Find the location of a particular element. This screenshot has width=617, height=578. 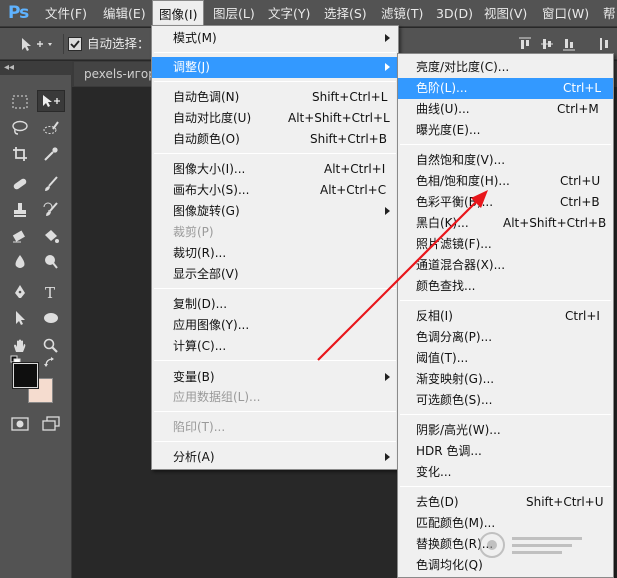

image-menu-auto-color: 自动颜色(O) Shift+Ctrl+B is located at coordinates (275, 139).